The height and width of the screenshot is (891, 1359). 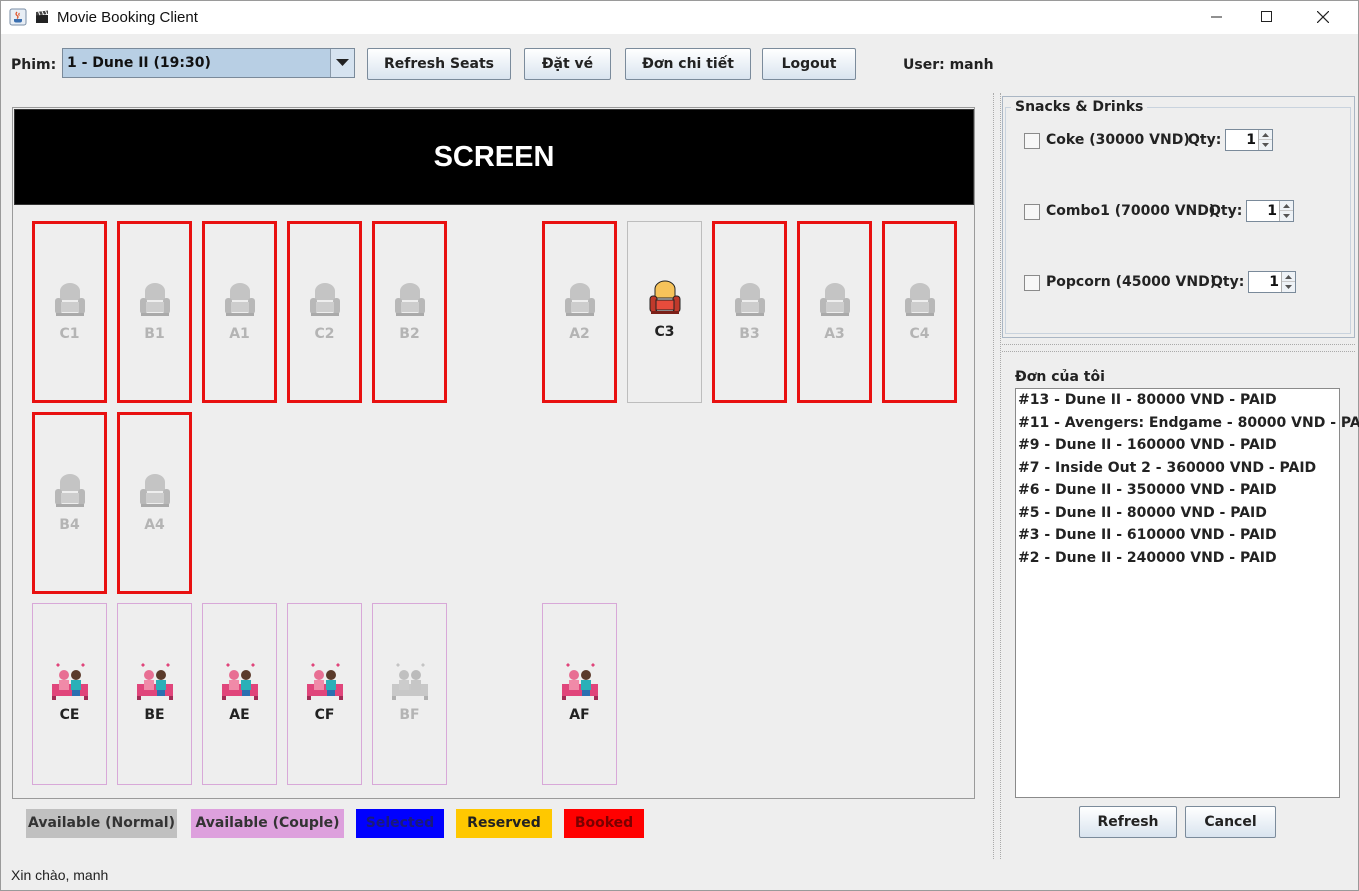 What do you see at coordinates (239, 312) in the screenshot?
I see `seat-A1: A1` at bounding box center [239, 312].